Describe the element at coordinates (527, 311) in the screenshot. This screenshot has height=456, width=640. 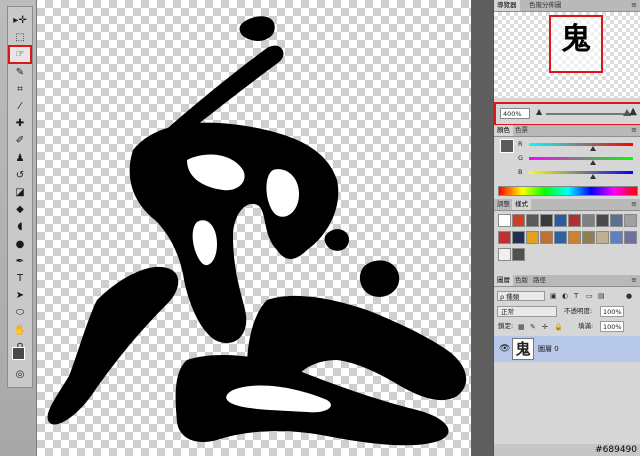
I see `blend-mode-select: 正常` at that location.